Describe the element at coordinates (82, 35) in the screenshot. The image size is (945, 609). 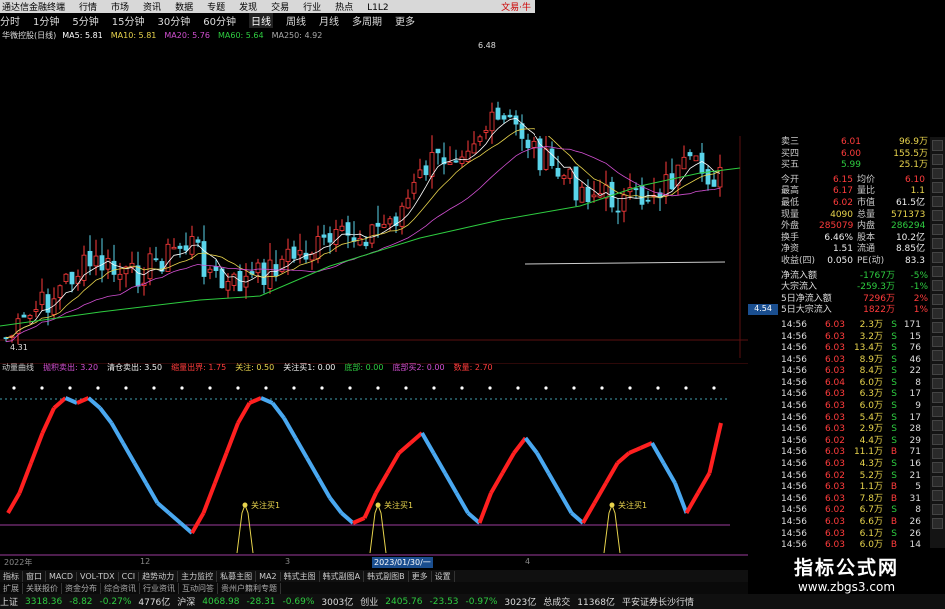
I see `ma-legend-item: MA5: 5.81` at that location.